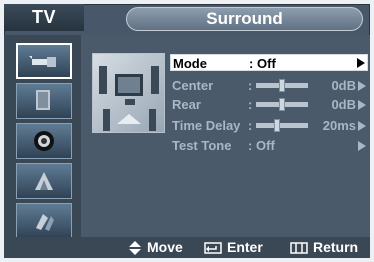 This screenshot has width=374, height=262. I want to click on test-tone-label: Test Tone, so click(202, 145).